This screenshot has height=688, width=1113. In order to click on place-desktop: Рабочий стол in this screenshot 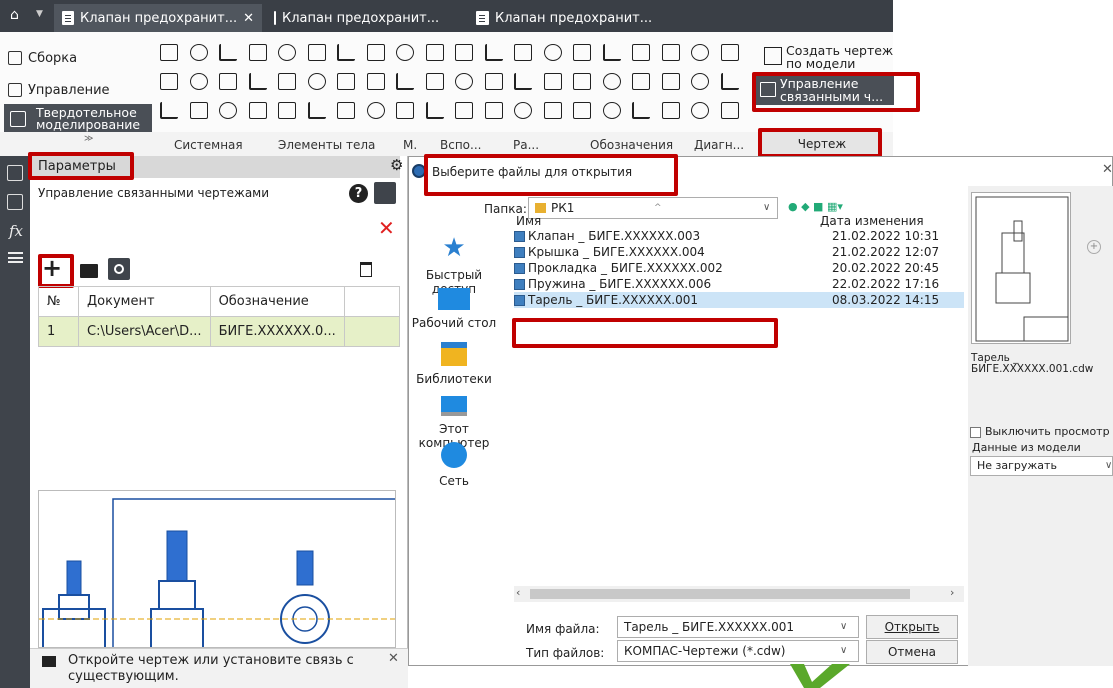, I will do `click(454, 309)`.